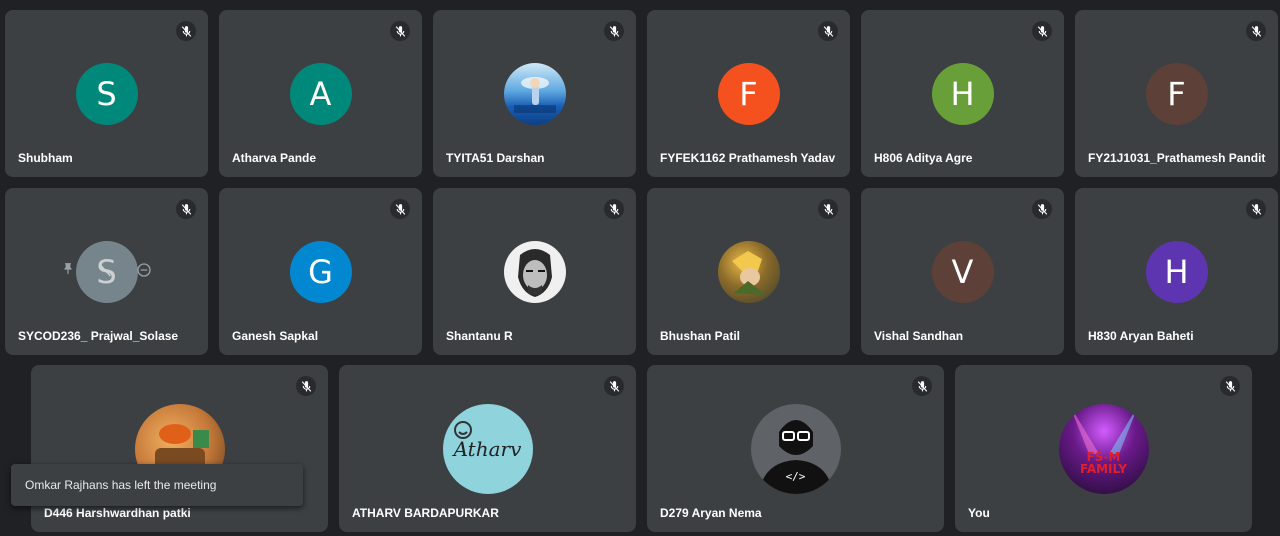 The width and height of the screenshot is (1280, 536). Describe the element at coordinates (1141, 336) in the screenshot. I see `participant-name: H830 Aryan Baheti` at that location.